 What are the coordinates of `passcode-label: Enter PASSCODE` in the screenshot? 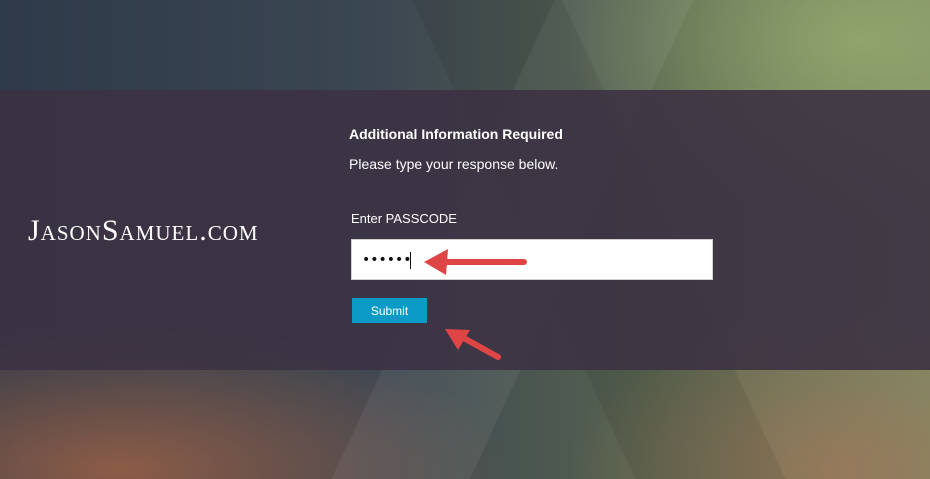 It's located at (404, 218).